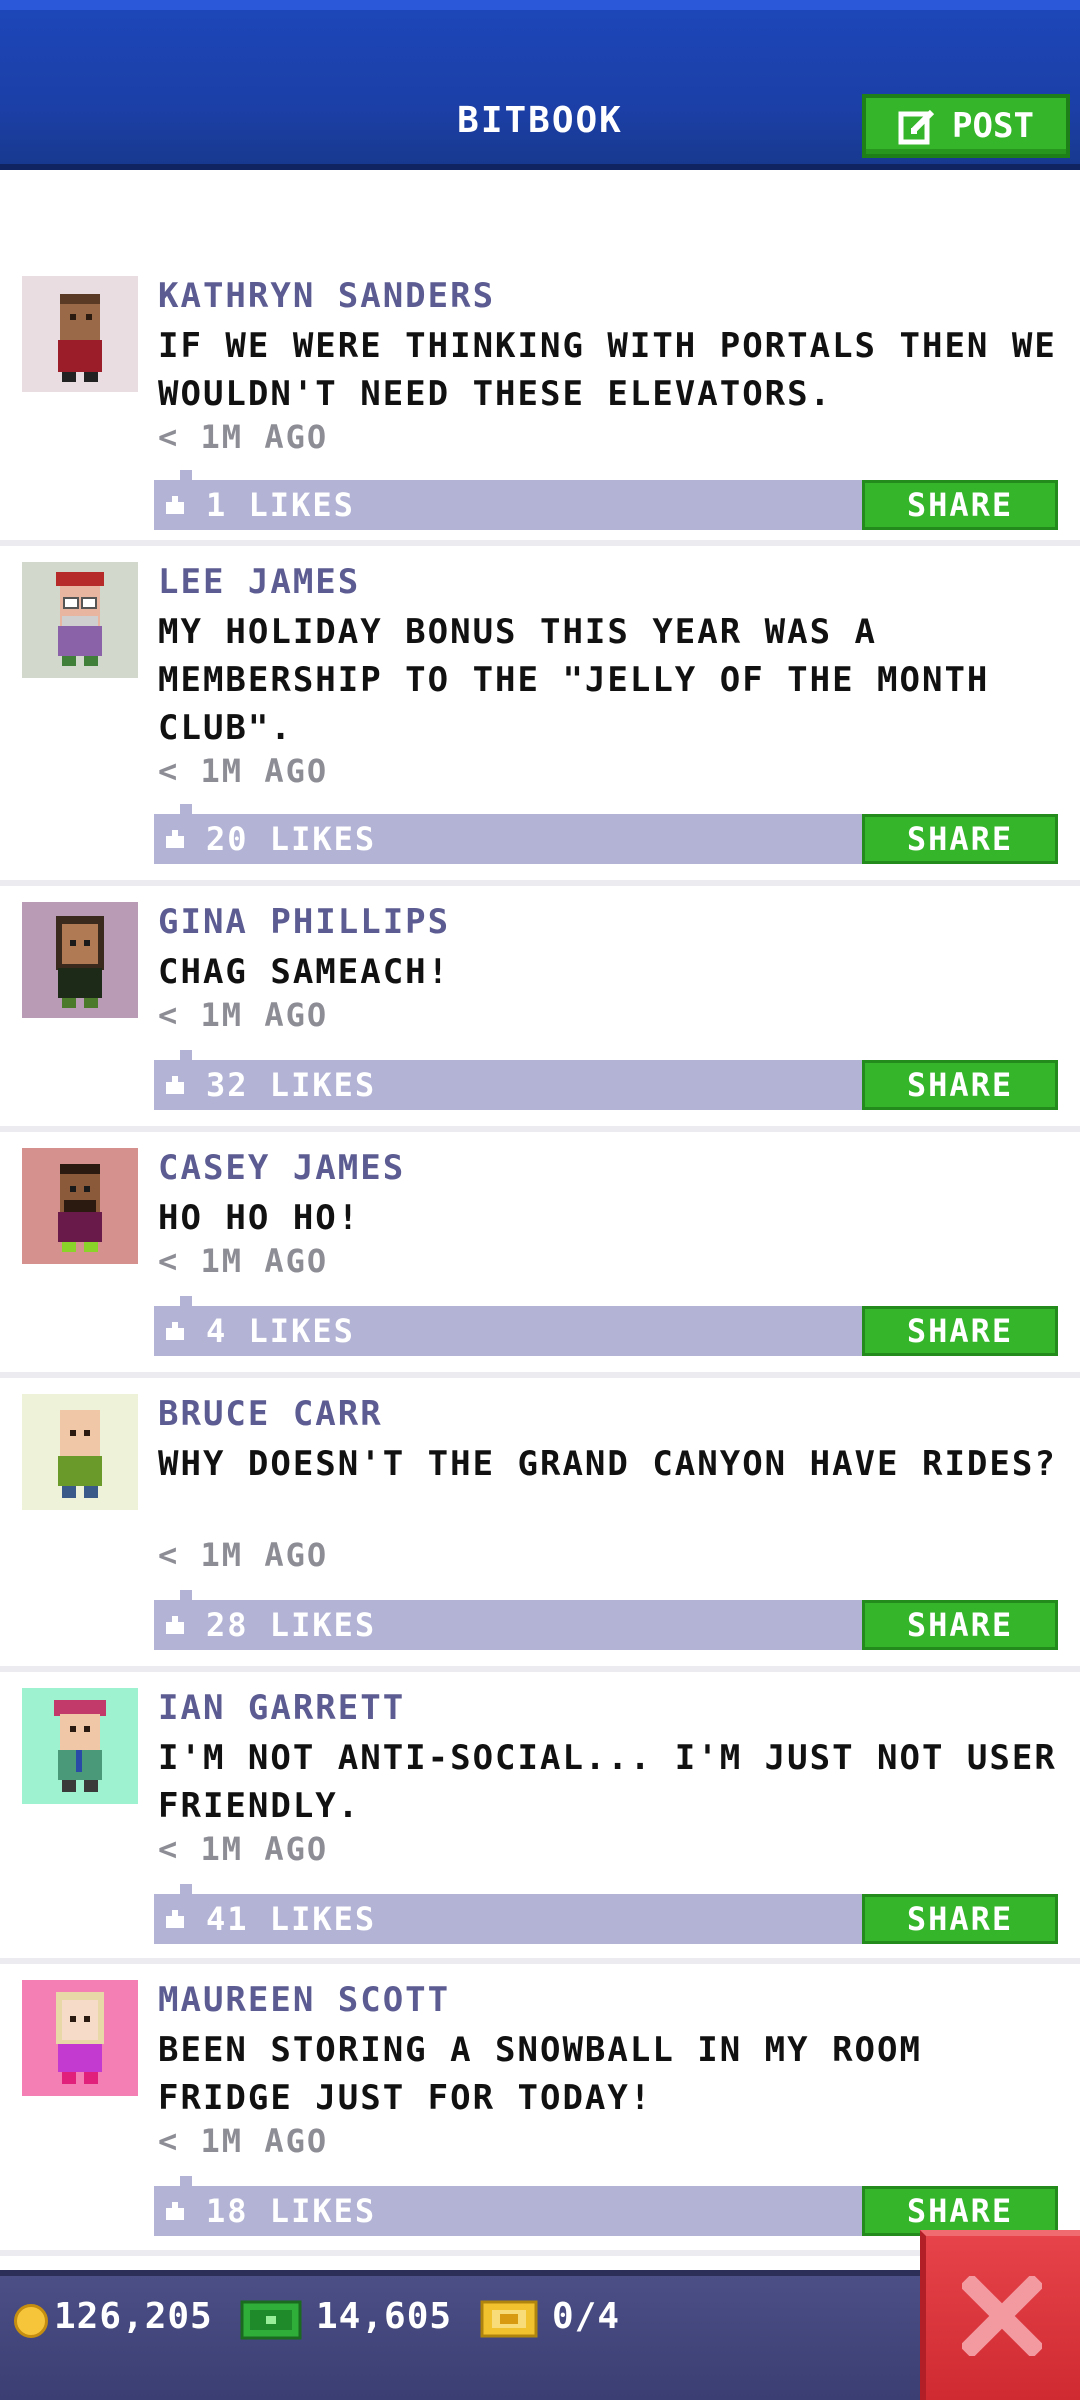 This screenshot has width=1080, height=2400. Describe the element at coordinates (540, 5) in the screenshot. I see `header-strip` at that location.